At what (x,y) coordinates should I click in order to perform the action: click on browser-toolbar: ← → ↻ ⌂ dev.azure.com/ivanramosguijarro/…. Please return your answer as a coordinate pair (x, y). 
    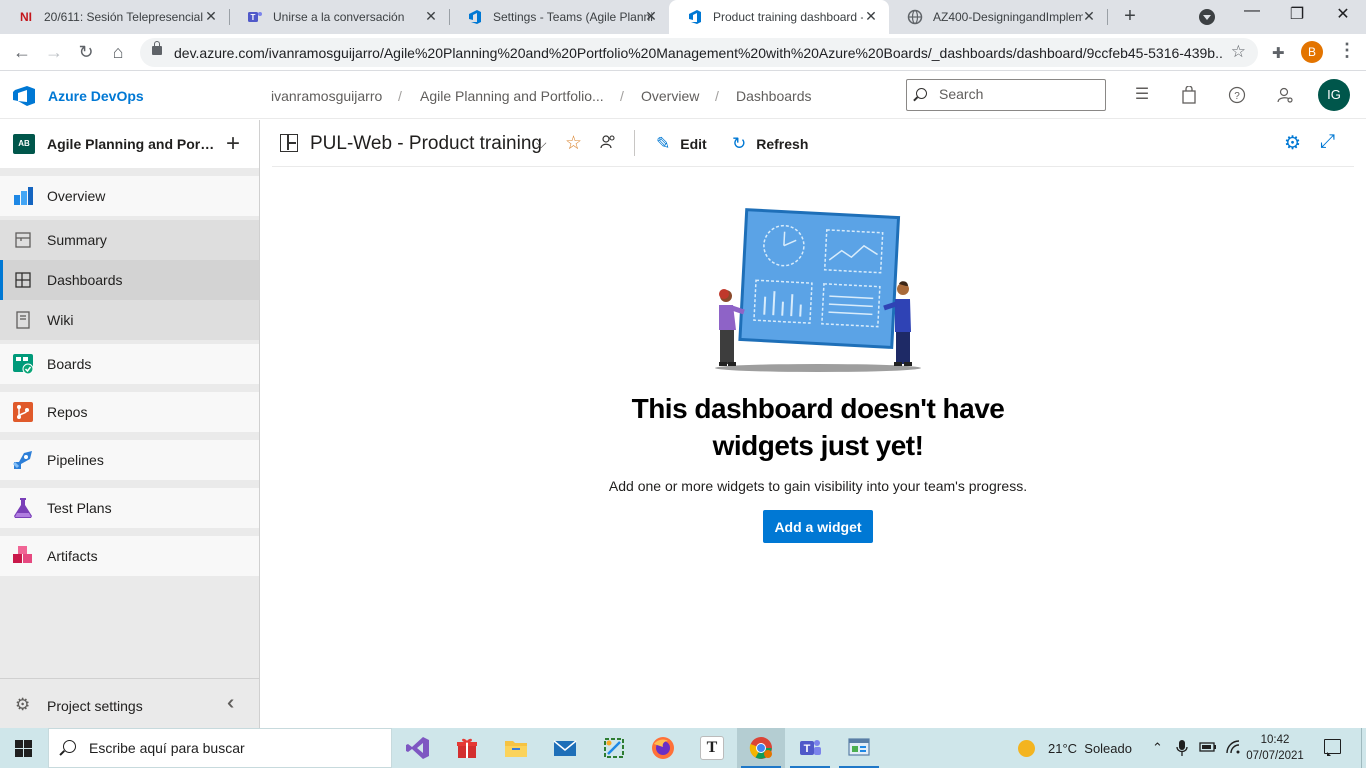
    Looking at the image, I should click on (683, 52).